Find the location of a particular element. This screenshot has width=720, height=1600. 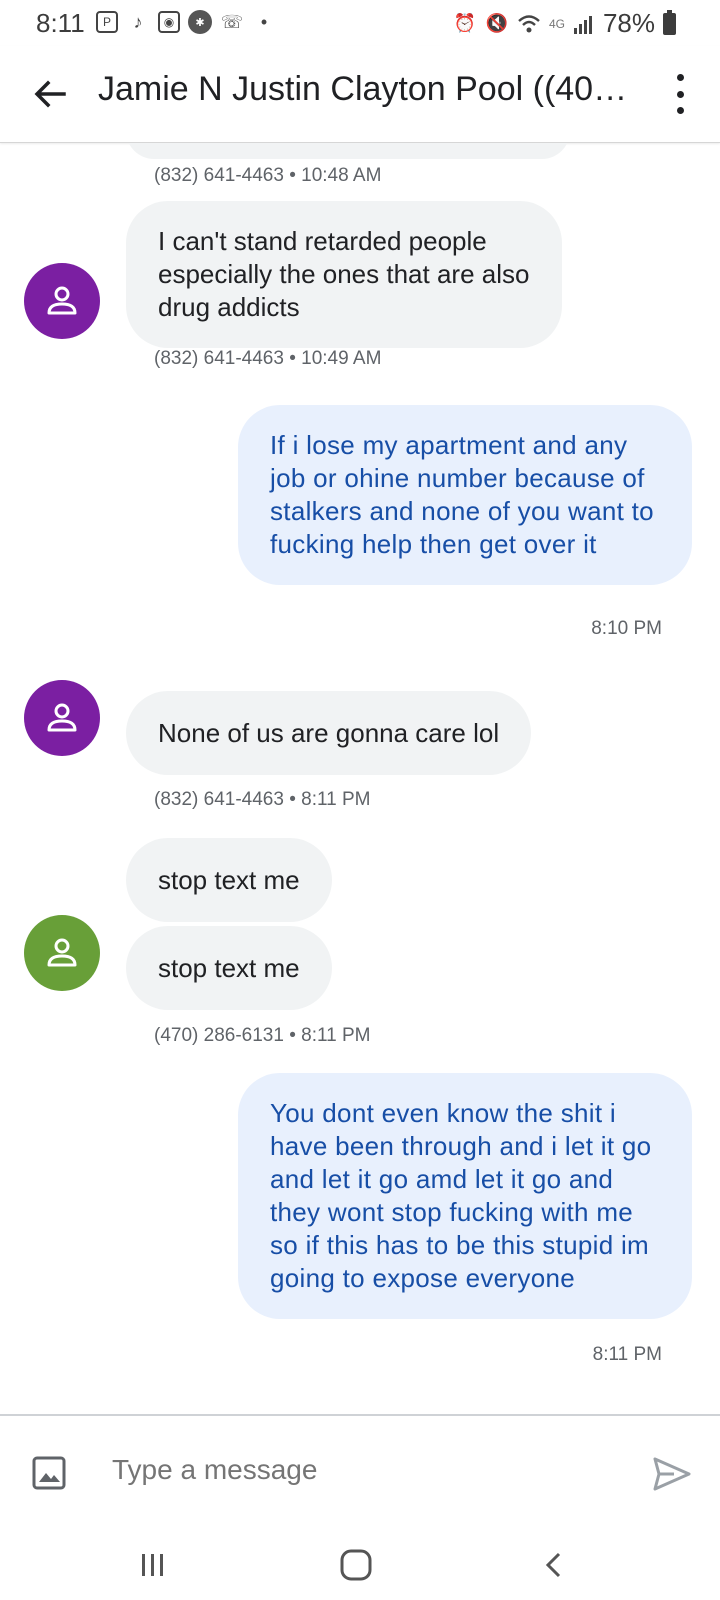

system-nav-bar is located at coordinates (360, 1566).